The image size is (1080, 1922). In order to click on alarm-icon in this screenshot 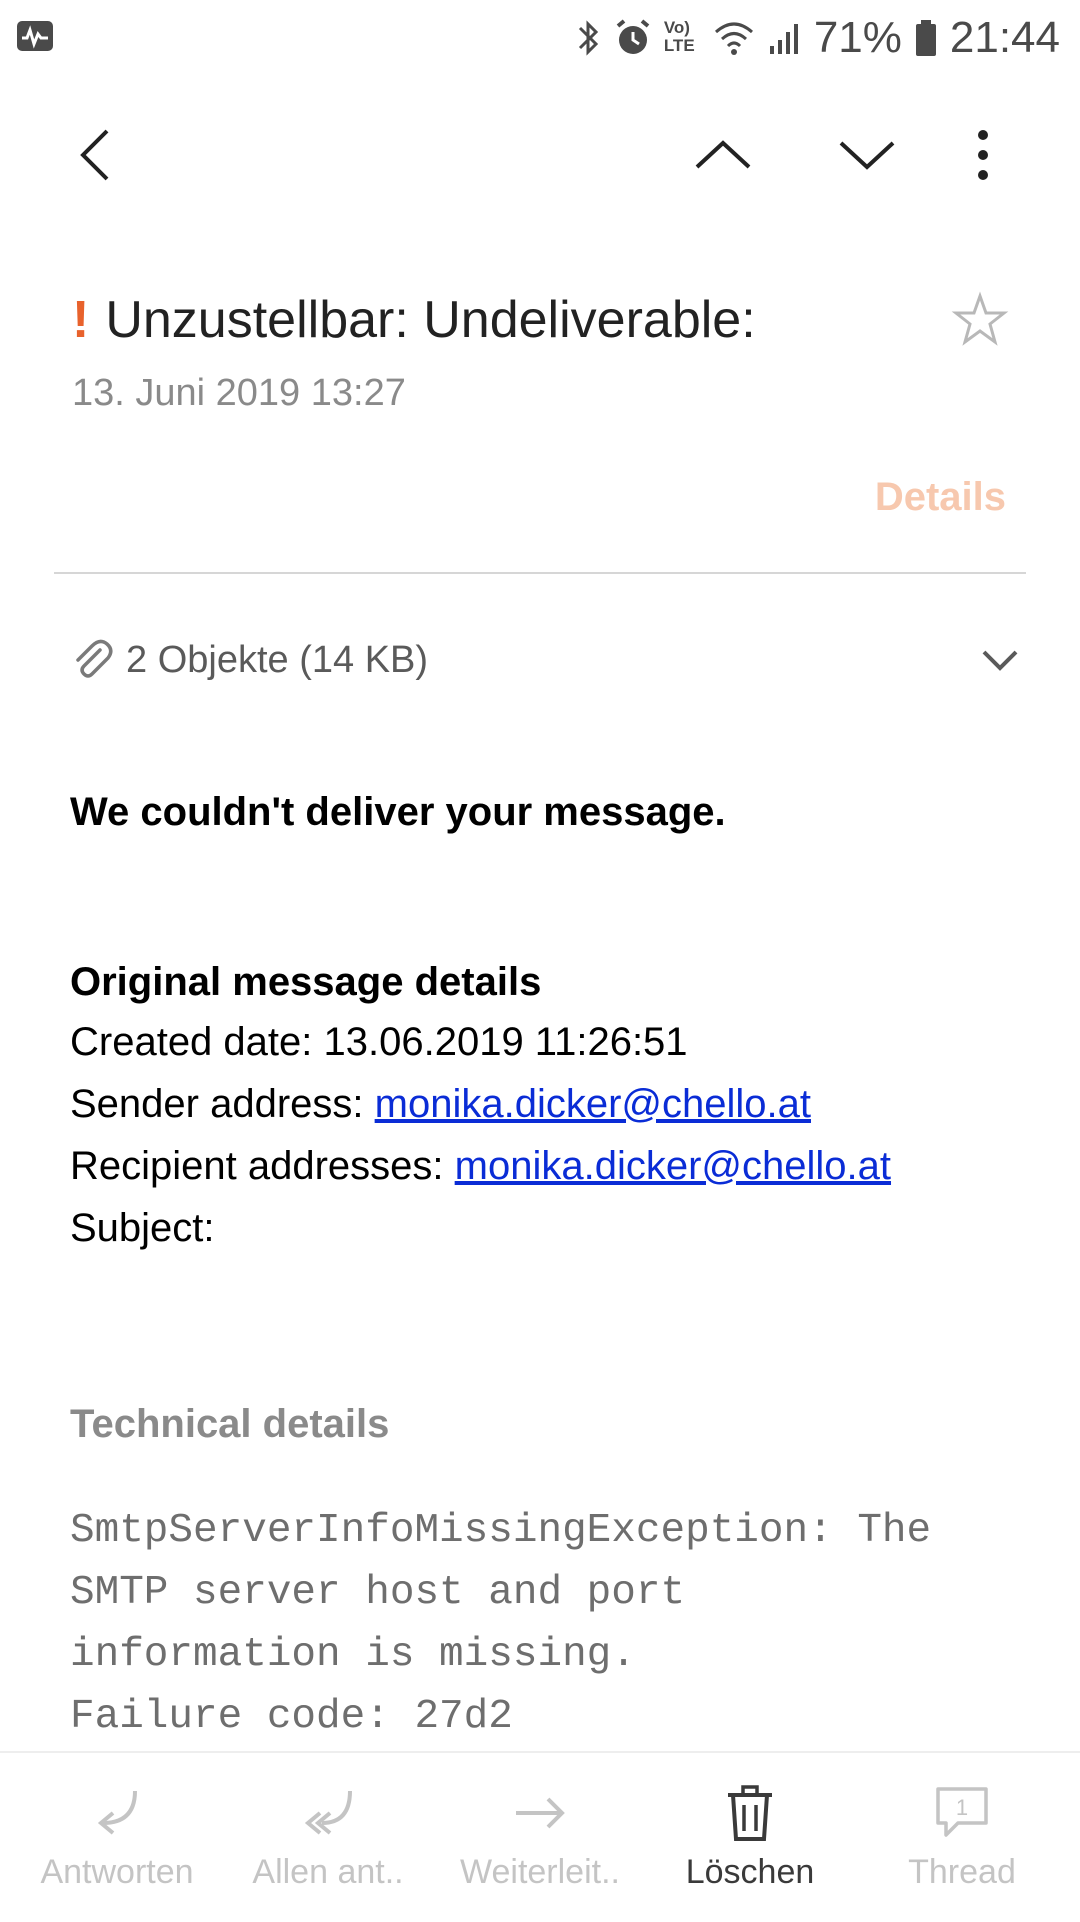, I will do `click(633, 36)`.